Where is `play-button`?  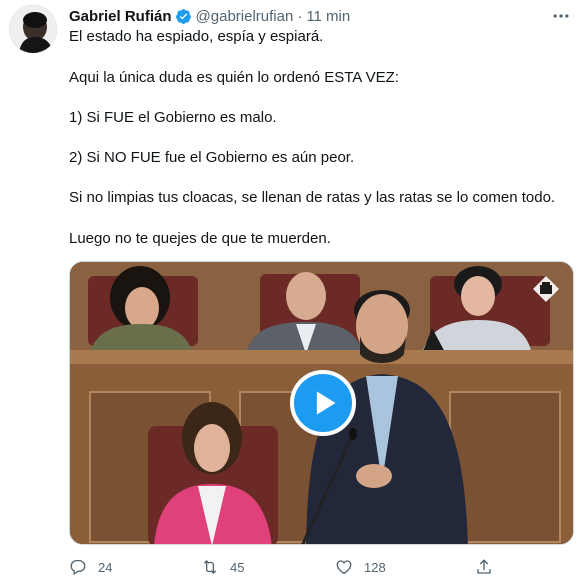 play-button is located at coordinates (323, 403).